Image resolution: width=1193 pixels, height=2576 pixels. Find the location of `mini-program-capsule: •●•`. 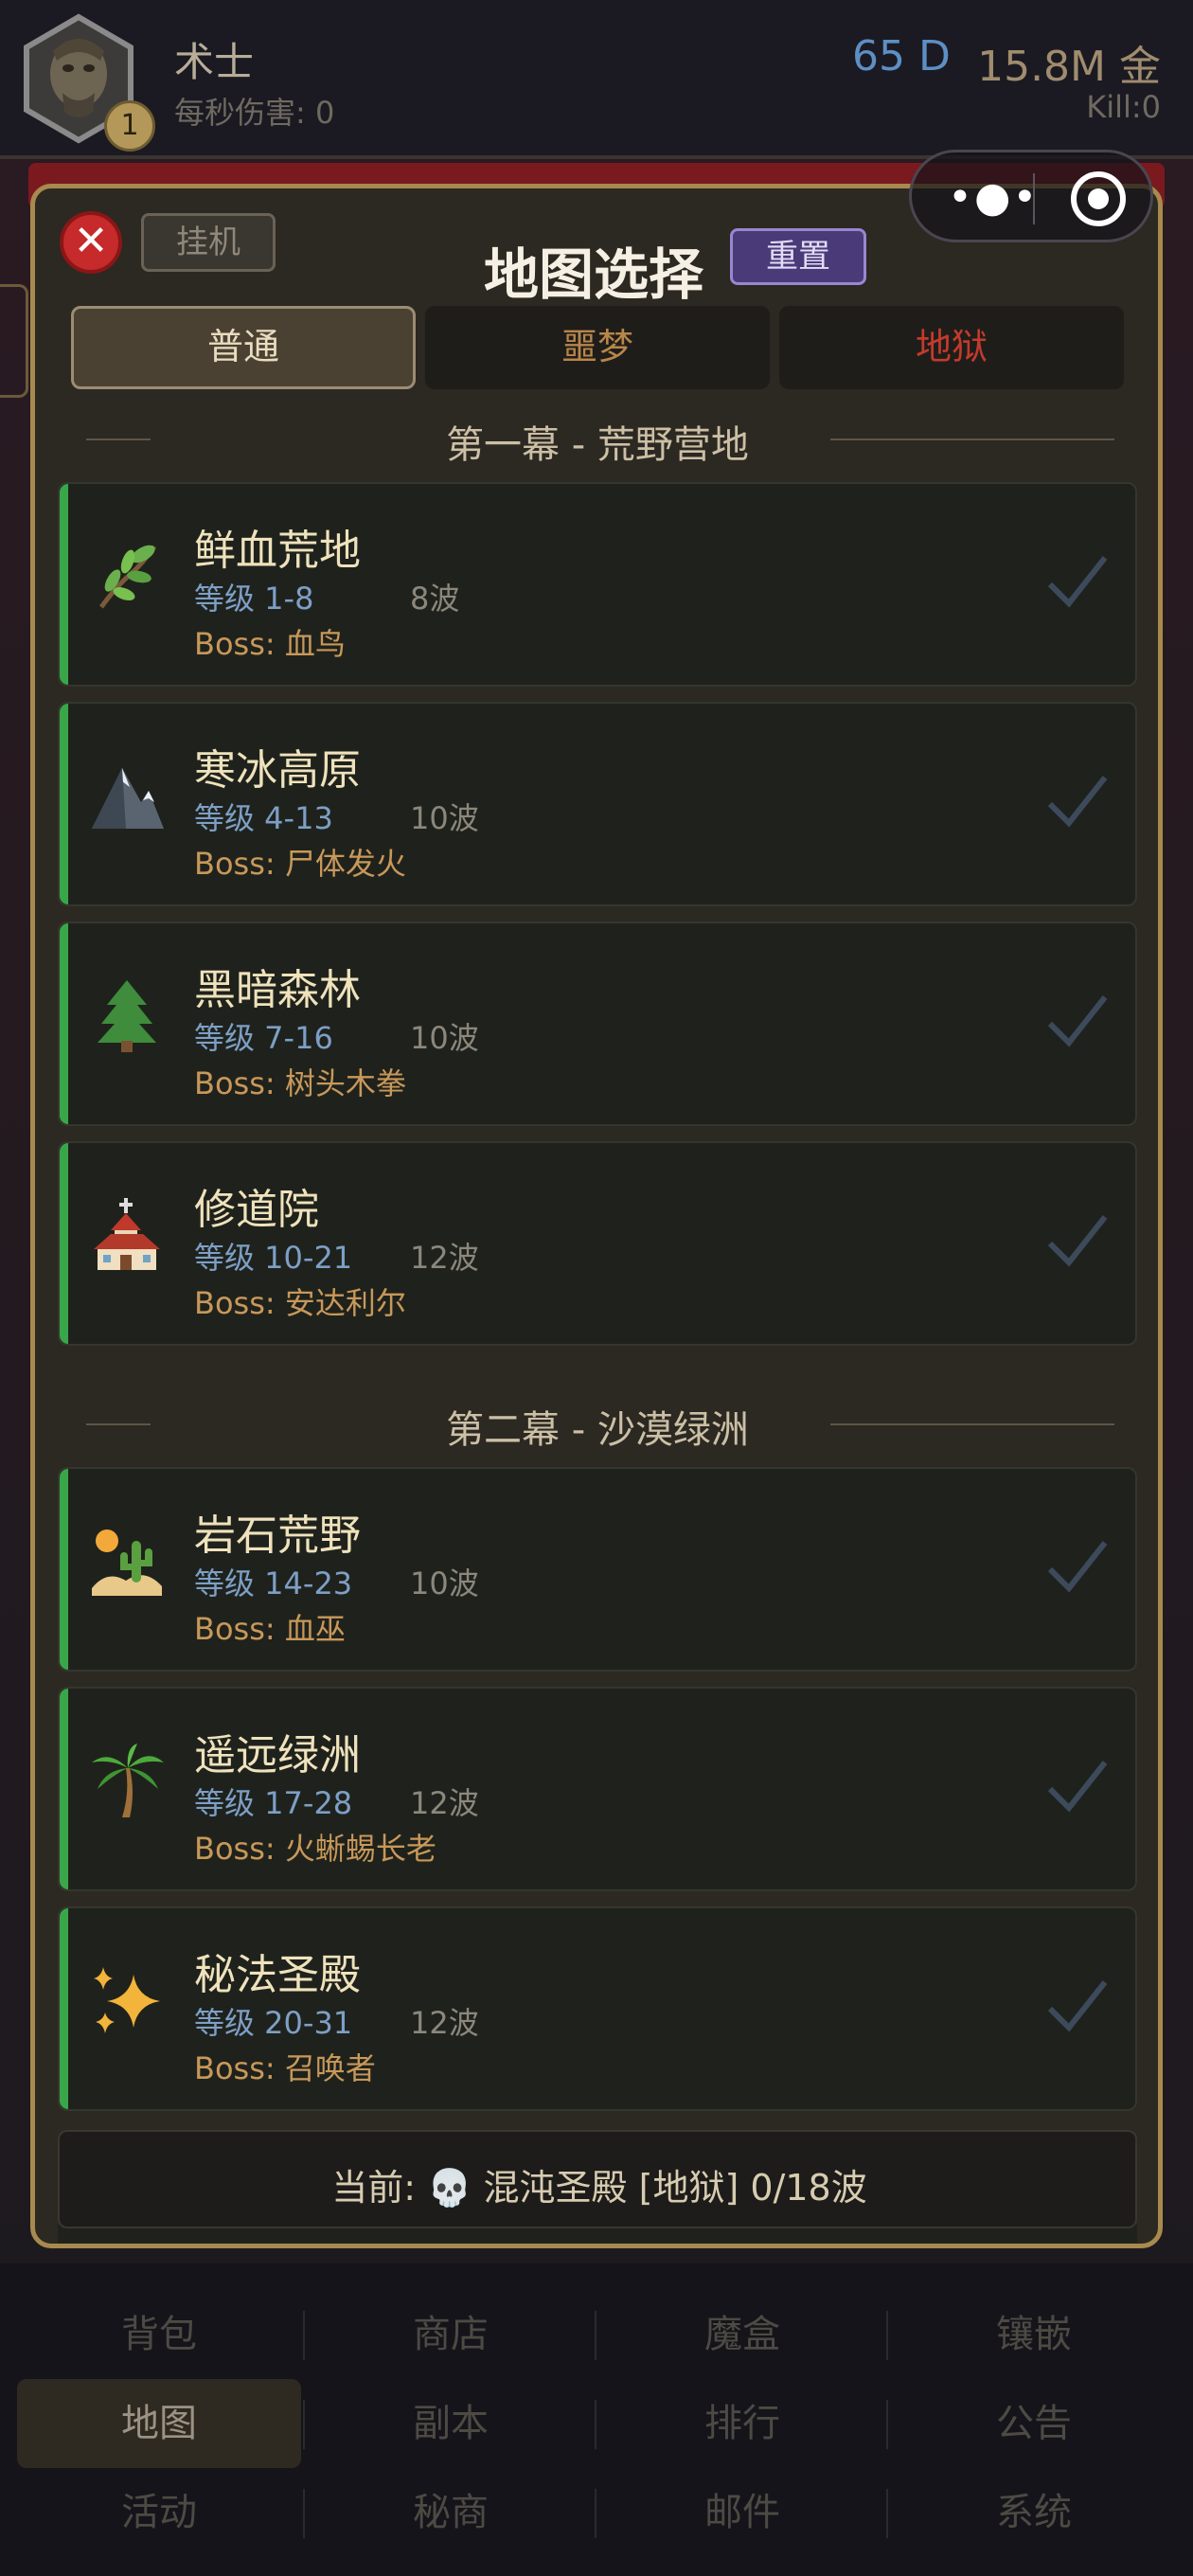

mini-program-capsule: •●• is located at coordinates (1031, 196).